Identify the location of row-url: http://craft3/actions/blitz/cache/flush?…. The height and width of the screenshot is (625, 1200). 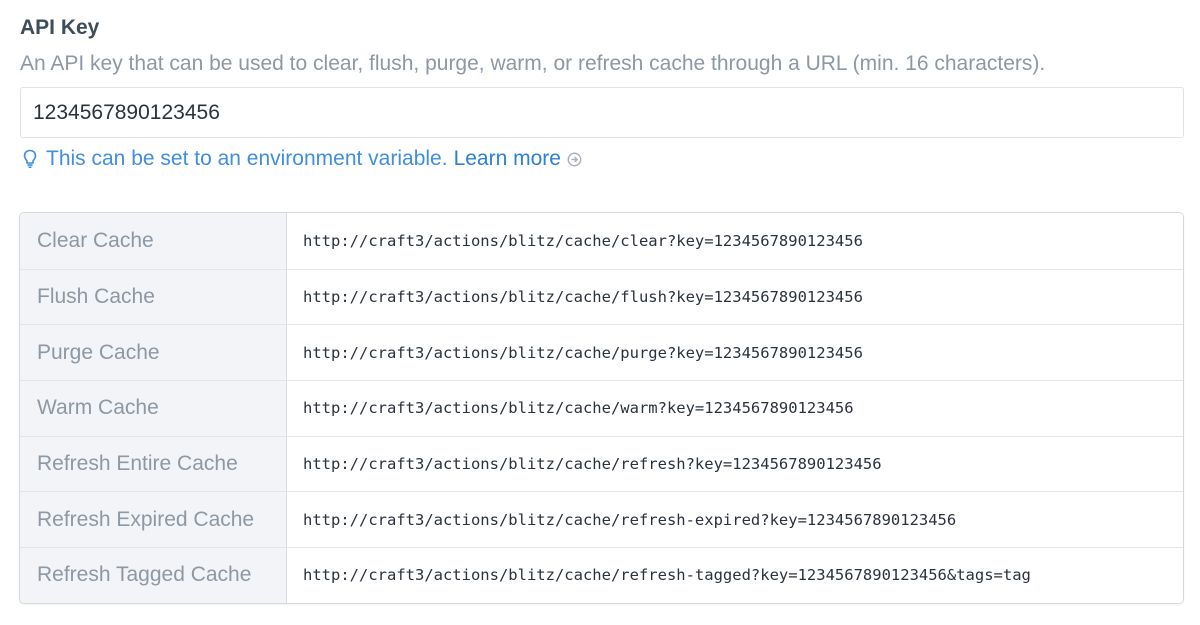
(735, 297).